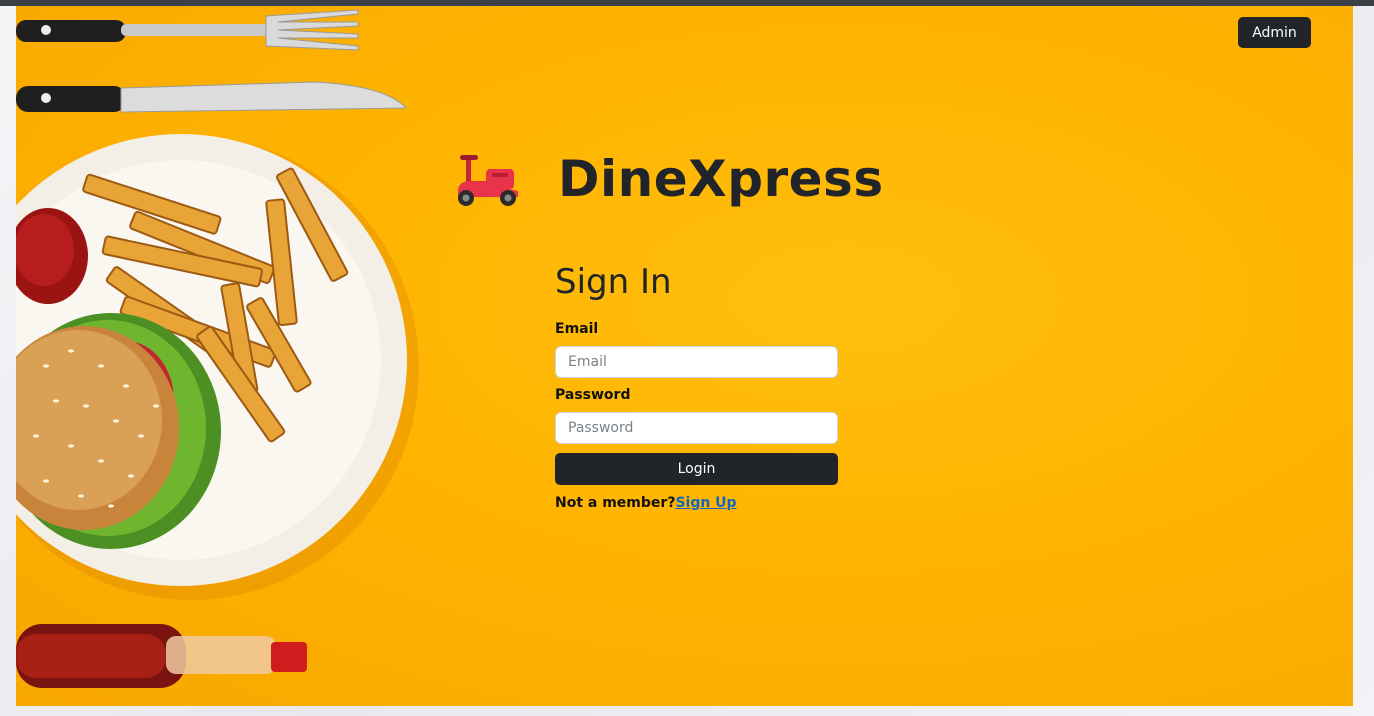 This screenshot has width=1374, height=716. What do you see at coordinates (488, 180) in the screenshot?
I see `scooter-icon` at bounding box center [488, 180].